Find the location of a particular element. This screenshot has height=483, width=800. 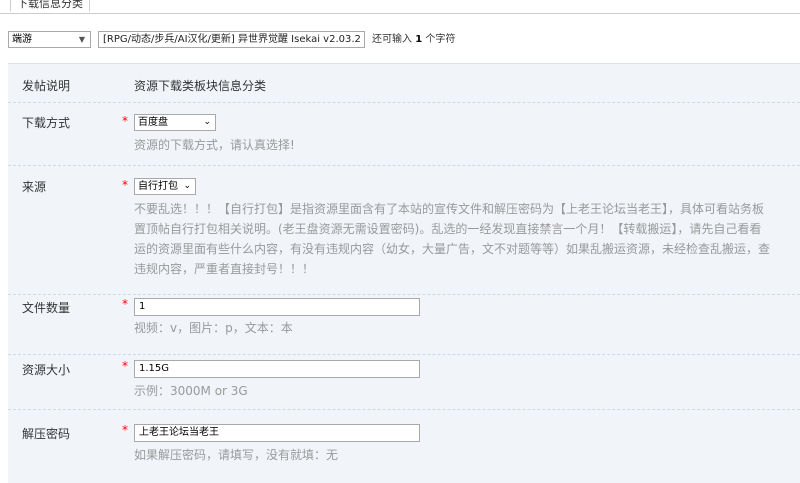

resource-size-label: 资源大小 is located at coordinates (46, 370).